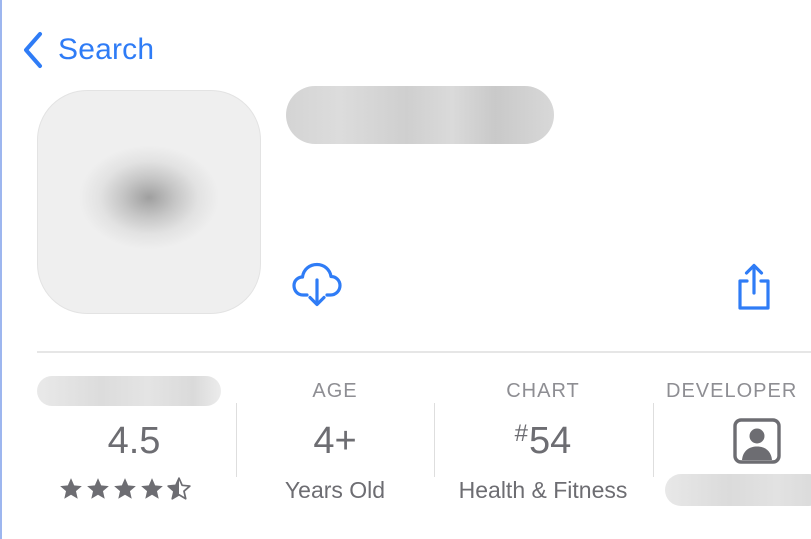 This screenshot has height=539, width=811. I want to click on half-star-icon, so click(179, 488).